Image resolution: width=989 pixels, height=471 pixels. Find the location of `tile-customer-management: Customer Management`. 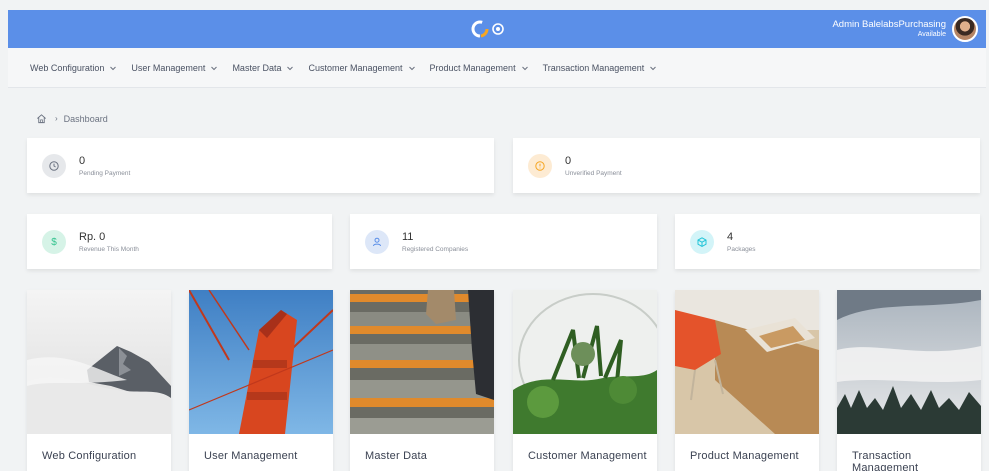

tile-customer-management: Customer Management is located at coordinates (585, 380).